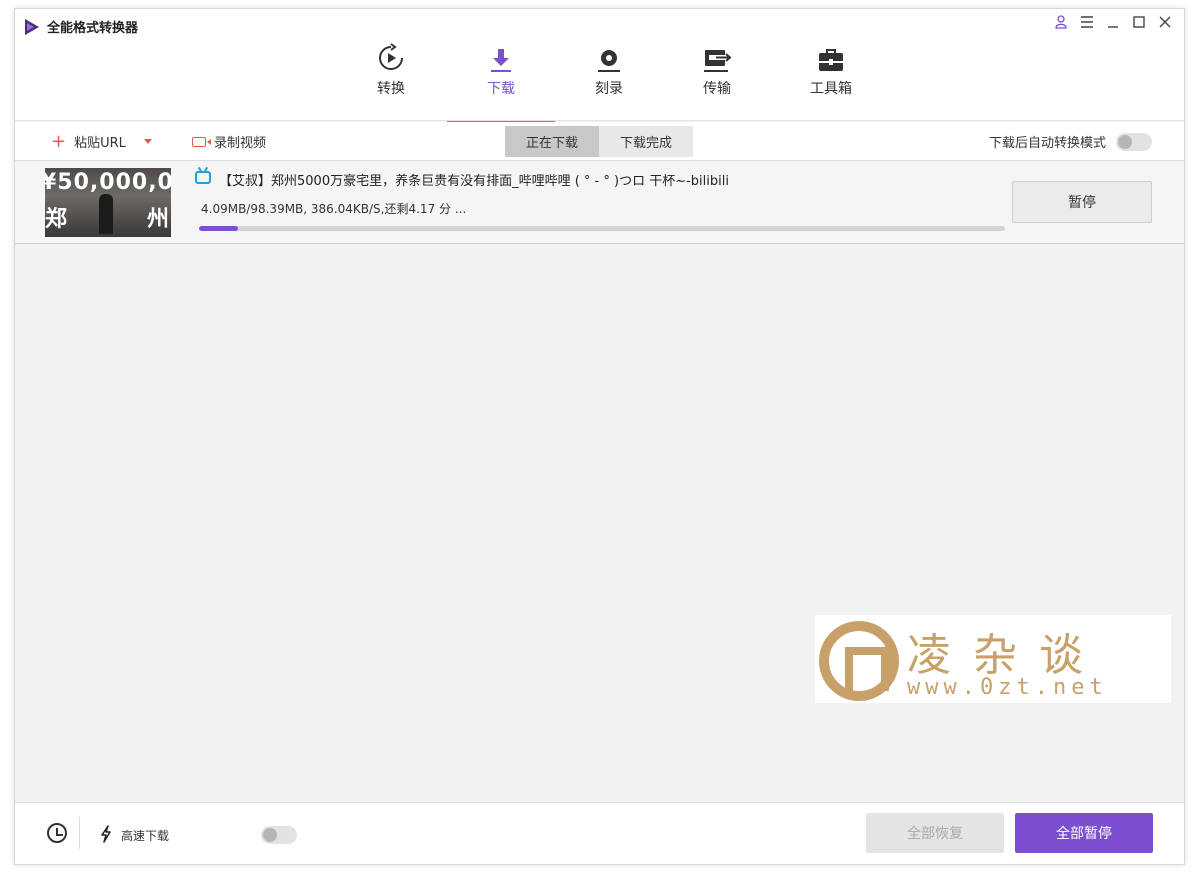  Describe the element at coordinates (201, 141) in the screenshot. I see `camera-icon` at that location.